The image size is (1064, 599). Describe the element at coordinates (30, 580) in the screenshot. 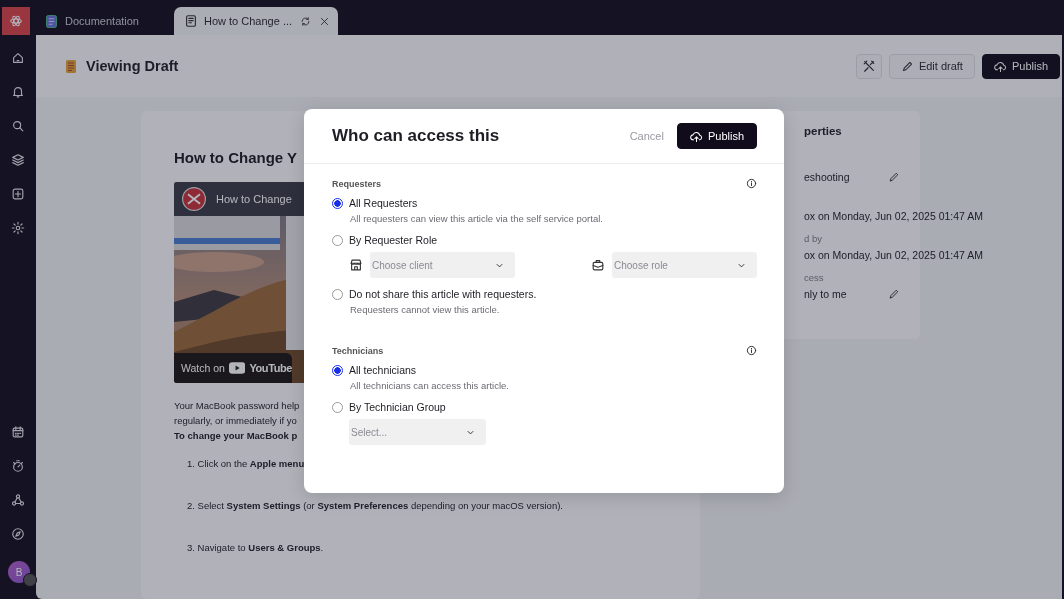

I see `status-badge` at that location.